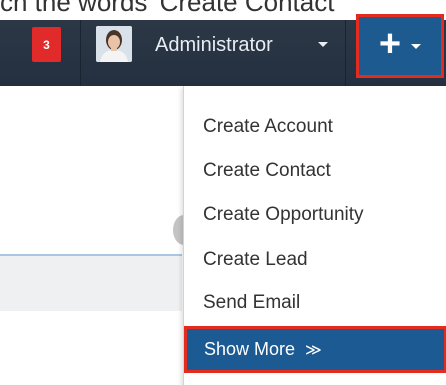 The width and height of the screenshot is (446, 385). What do you see at coordinates (390, 44) in the screenshot?
I see `plus-icon: +` at bounding box center [390, 44].